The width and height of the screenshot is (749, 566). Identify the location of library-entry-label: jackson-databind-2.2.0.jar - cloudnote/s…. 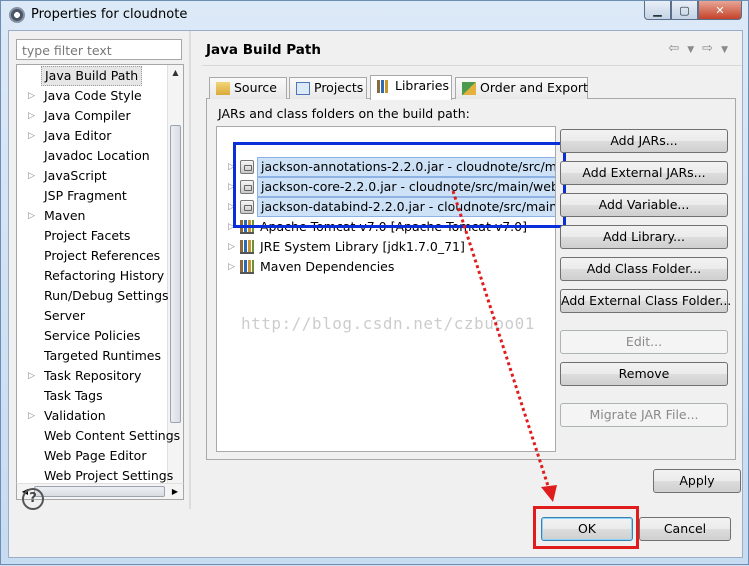
(406, 207).